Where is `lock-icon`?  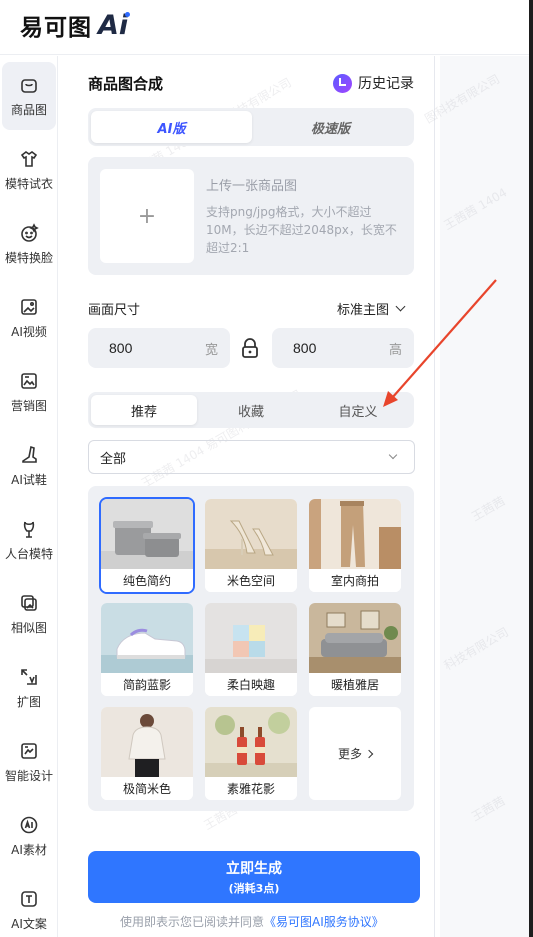
lock-icon is located at coordinates (250, 348).